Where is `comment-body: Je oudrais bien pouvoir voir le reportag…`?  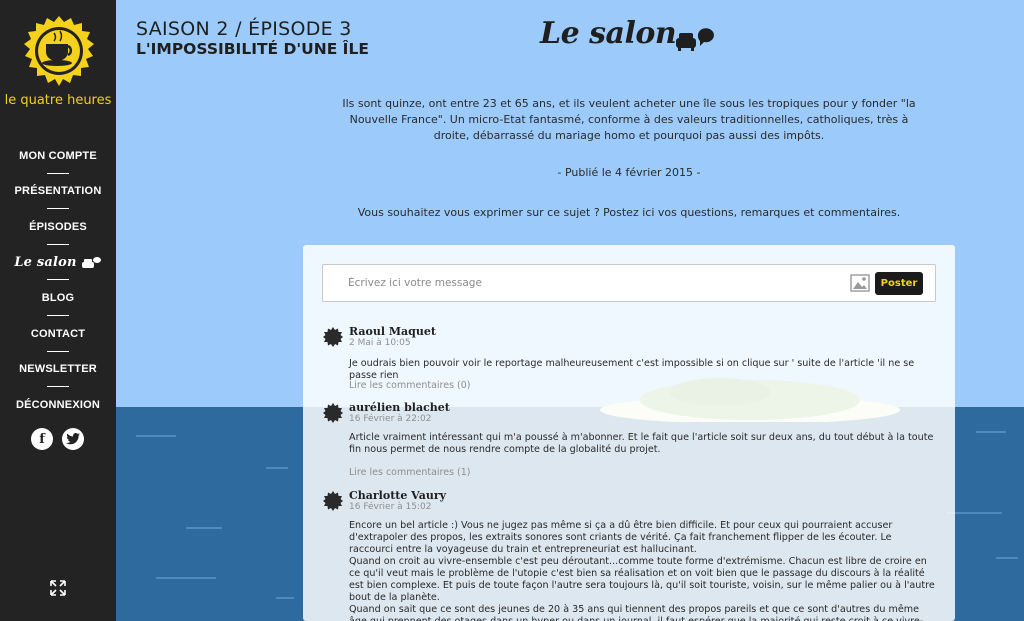
comment-body: Je oudrais bien pouvoir voir le reportag… is located at coordinates (643, 370).